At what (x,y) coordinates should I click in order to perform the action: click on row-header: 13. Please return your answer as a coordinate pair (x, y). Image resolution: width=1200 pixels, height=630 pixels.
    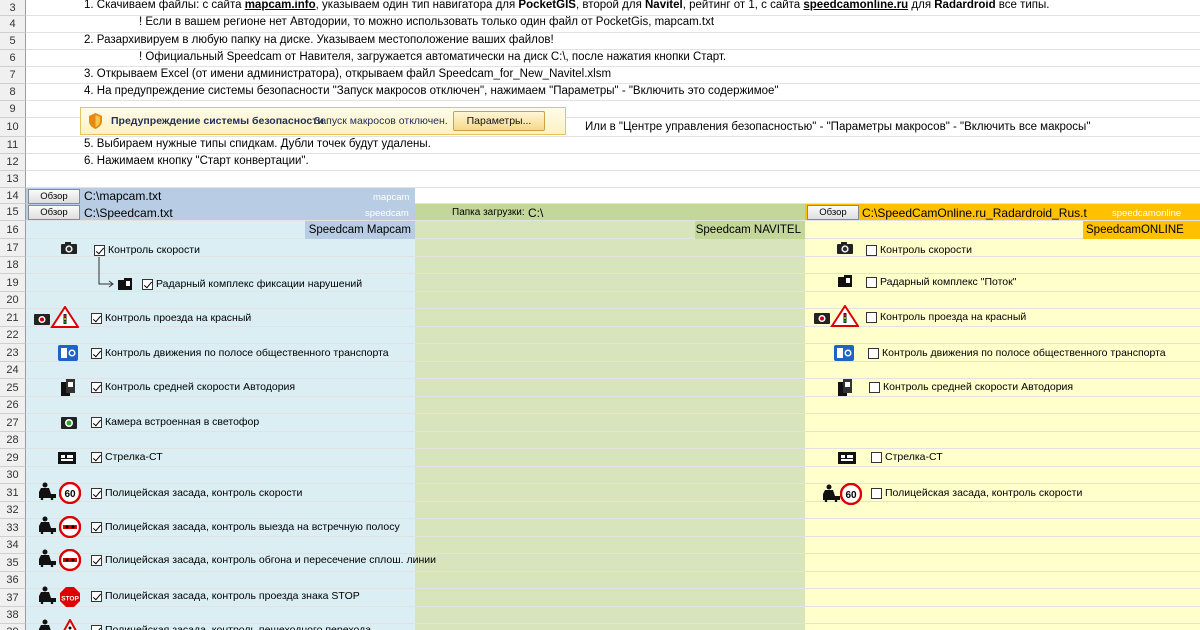
    Looking at the image, I should click on (13, 179).